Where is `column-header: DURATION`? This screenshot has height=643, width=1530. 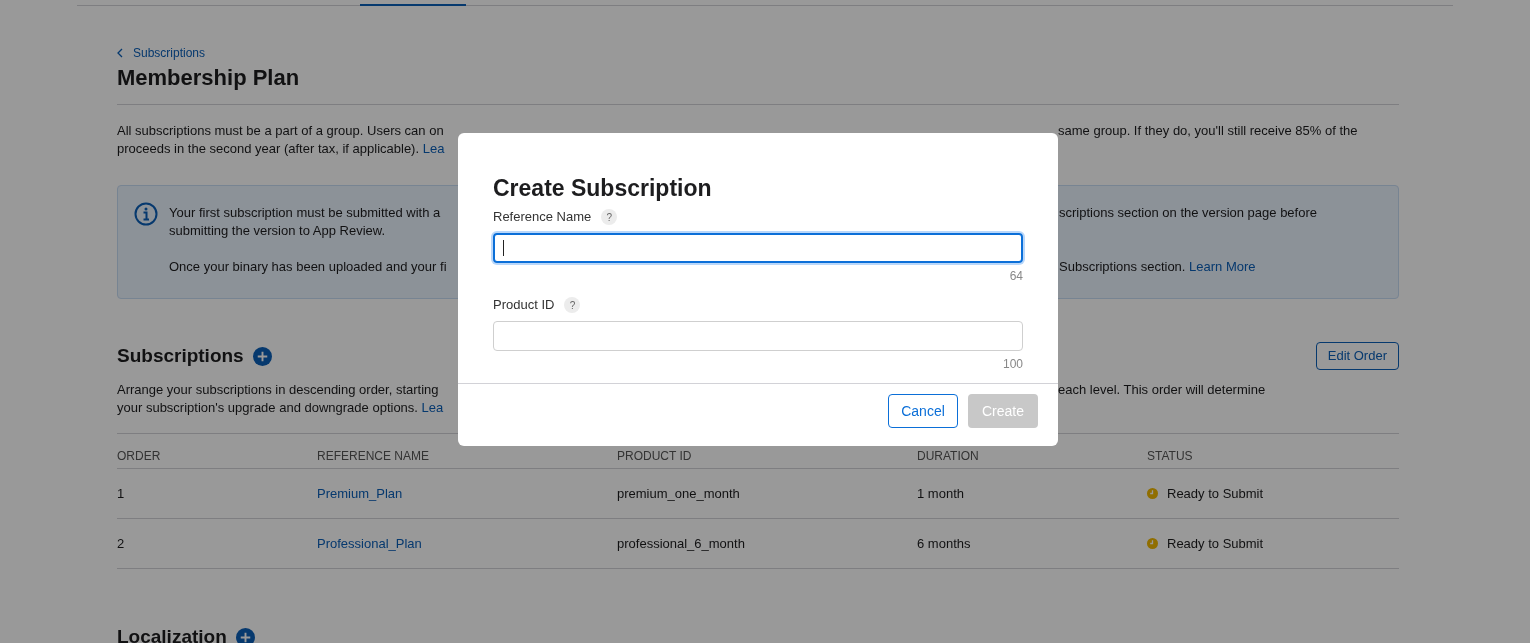
column-header: DURATION is located at coordinates (948, 456).